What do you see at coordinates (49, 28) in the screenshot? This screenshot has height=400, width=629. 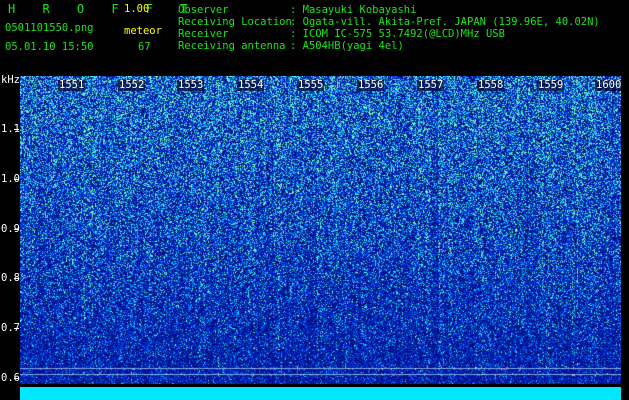 I see `file-name: 0501101550.png` at bounding box center [49, 28].